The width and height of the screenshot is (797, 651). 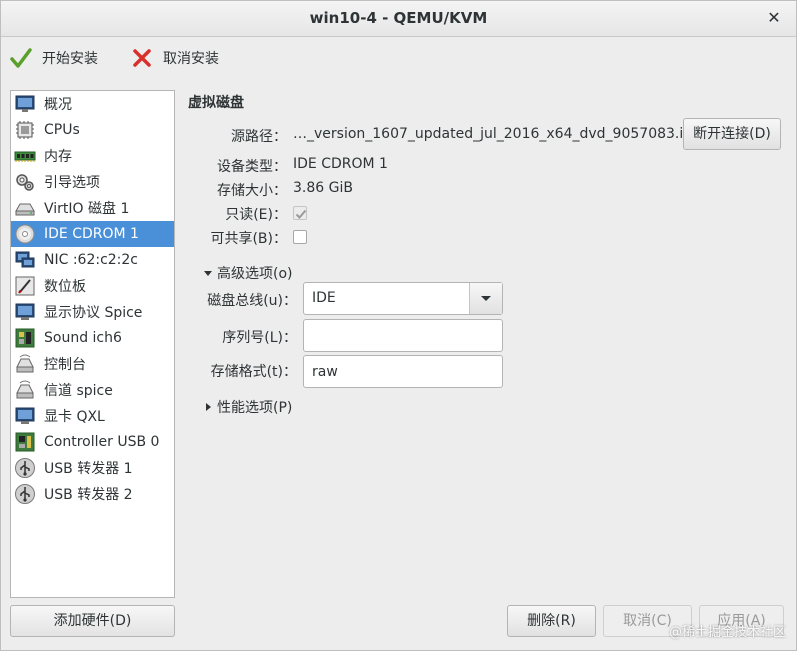 I want to click on sidebar-item-sound: Sound ich6, so click(x=92, y=338).